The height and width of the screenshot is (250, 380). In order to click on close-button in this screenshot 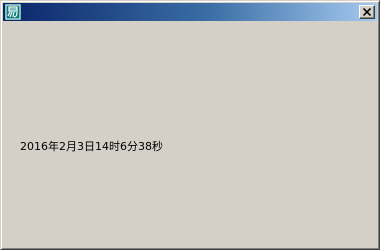, I will do `click(367, 12)`.